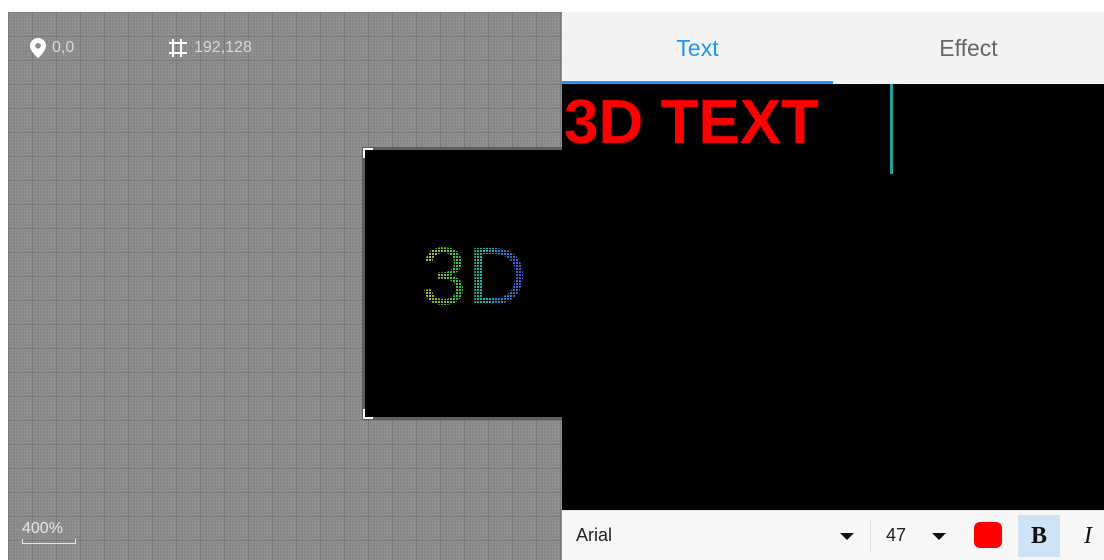 The image size is (1104, 560). Describe the element at coordinates (833, 535) in the screenshot. I see `format-toolbar: Arial 47 B I` at that location.